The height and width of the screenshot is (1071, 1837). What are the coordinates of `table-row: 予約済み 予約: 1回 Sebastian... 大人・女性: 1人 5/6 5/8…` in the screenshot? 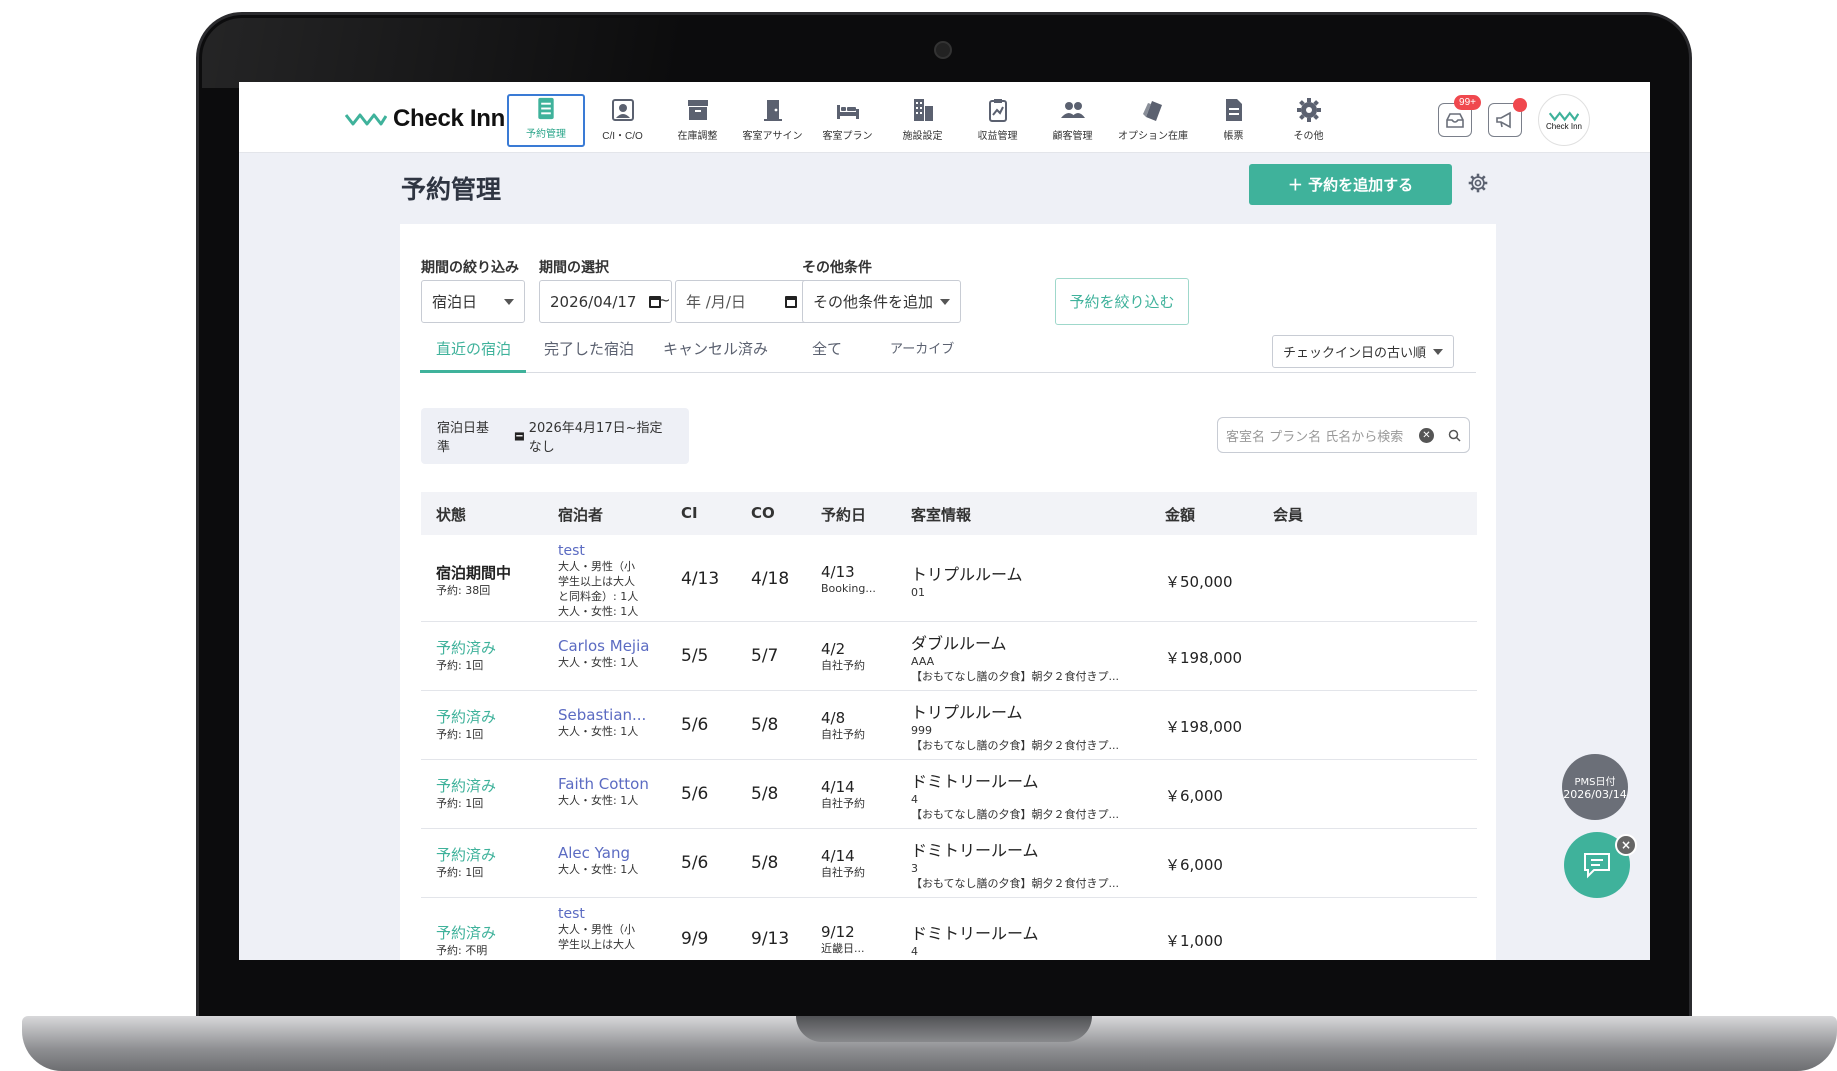 It's located at (949, 725).